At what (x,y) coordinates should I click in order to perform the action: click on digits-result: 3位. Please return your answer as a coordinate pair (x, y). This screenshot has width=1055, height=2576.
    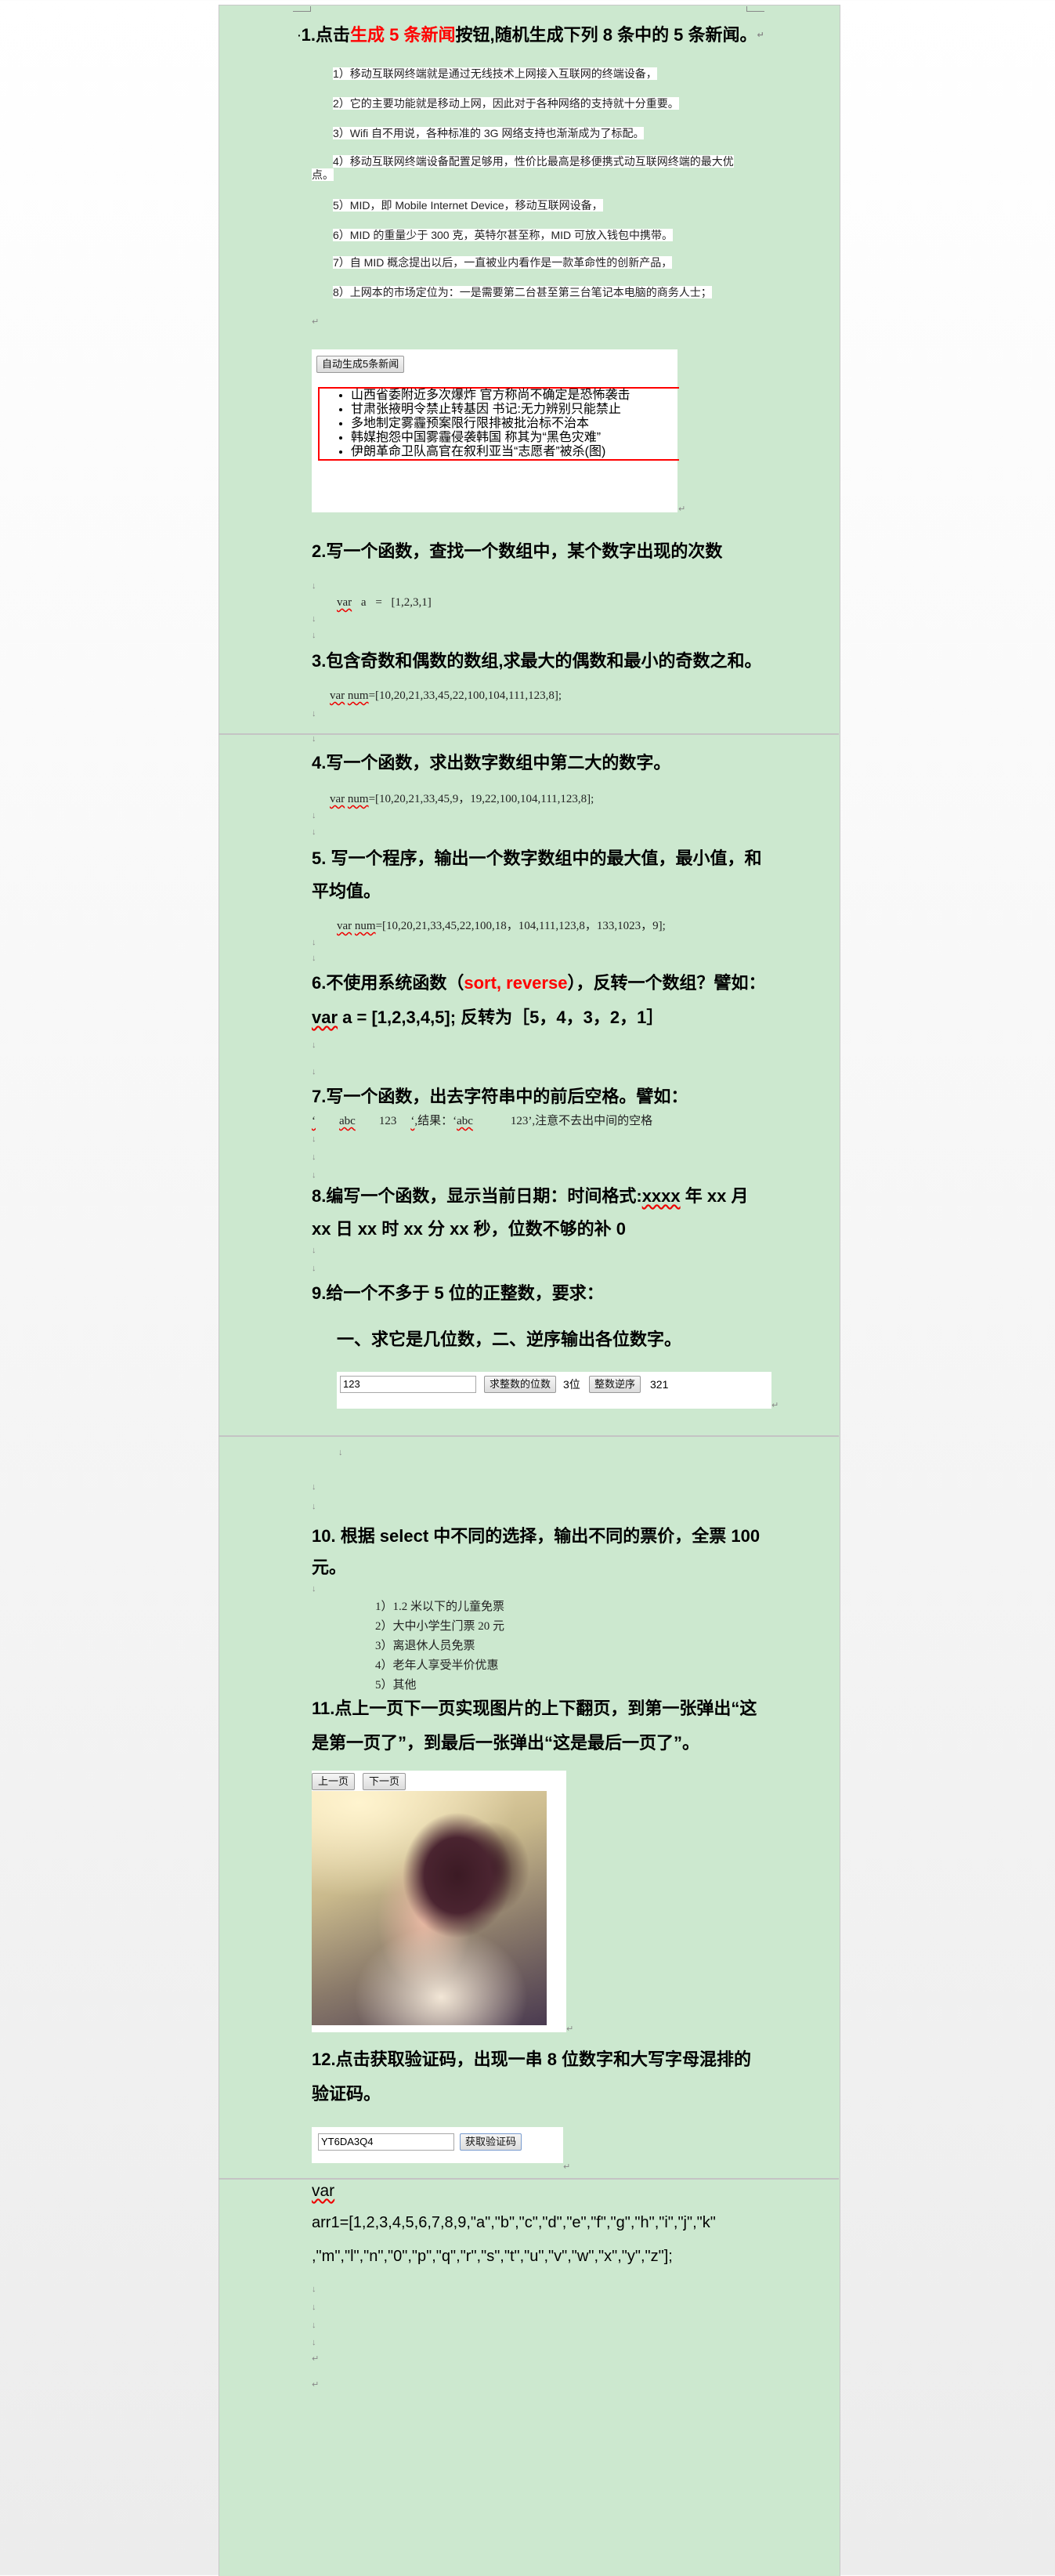
    Looking at the image, I should click on (571, 1384).